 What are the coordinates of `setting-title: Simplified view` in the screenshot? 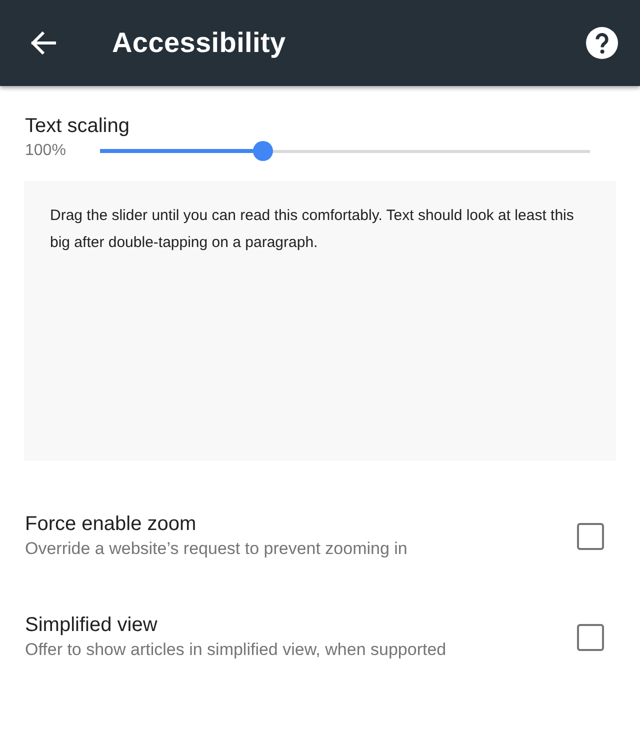 It's located at (91, 625).